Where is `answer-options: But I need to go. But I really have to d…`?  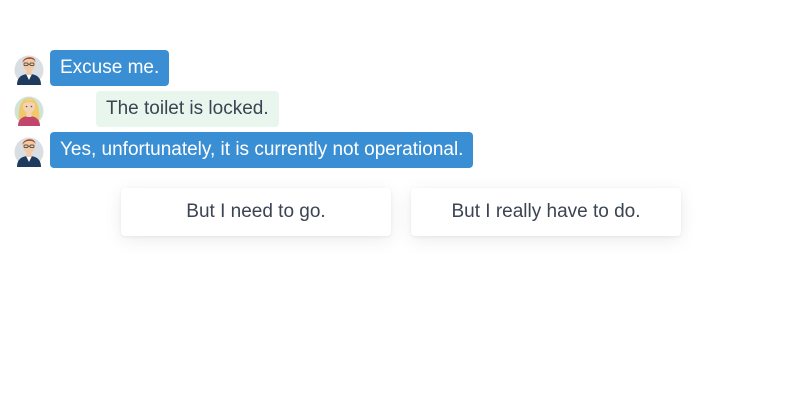 answer-options: But I need to go. But I really have to d… is located at coordinates (401, 212).